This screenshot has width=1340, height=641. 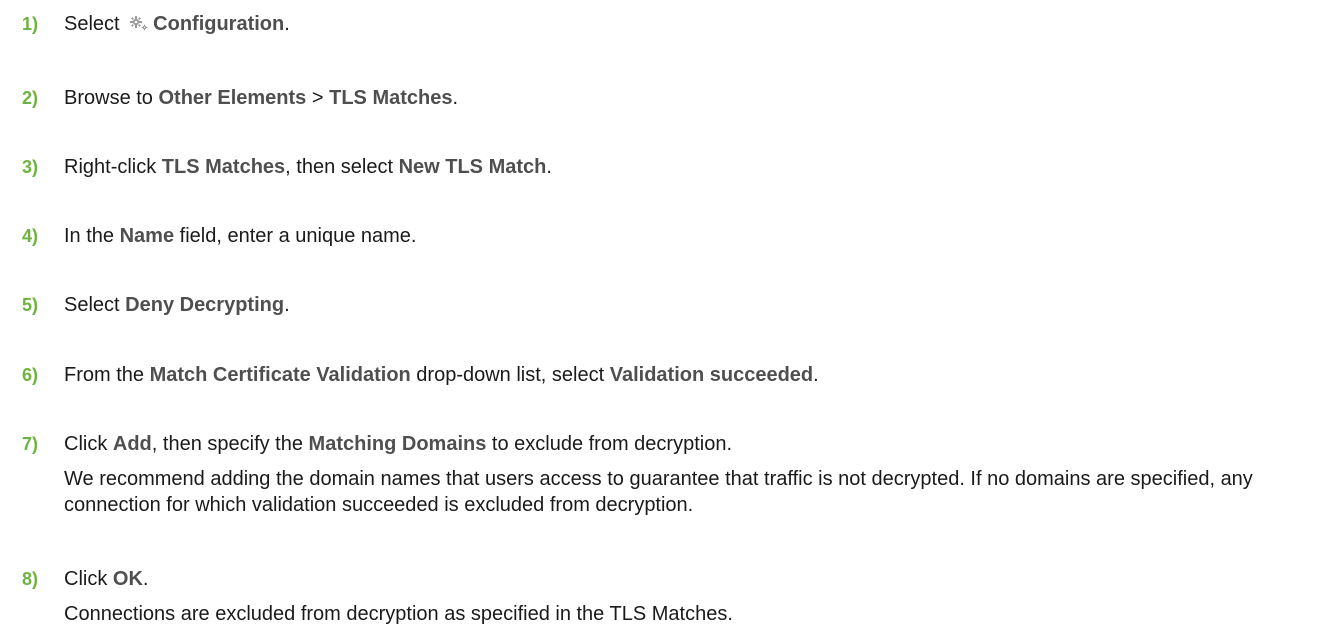 What do you see at coordinates (30, 98) in the screenshot?
I see `step-number: 2)` at bounding box center [30, 98].